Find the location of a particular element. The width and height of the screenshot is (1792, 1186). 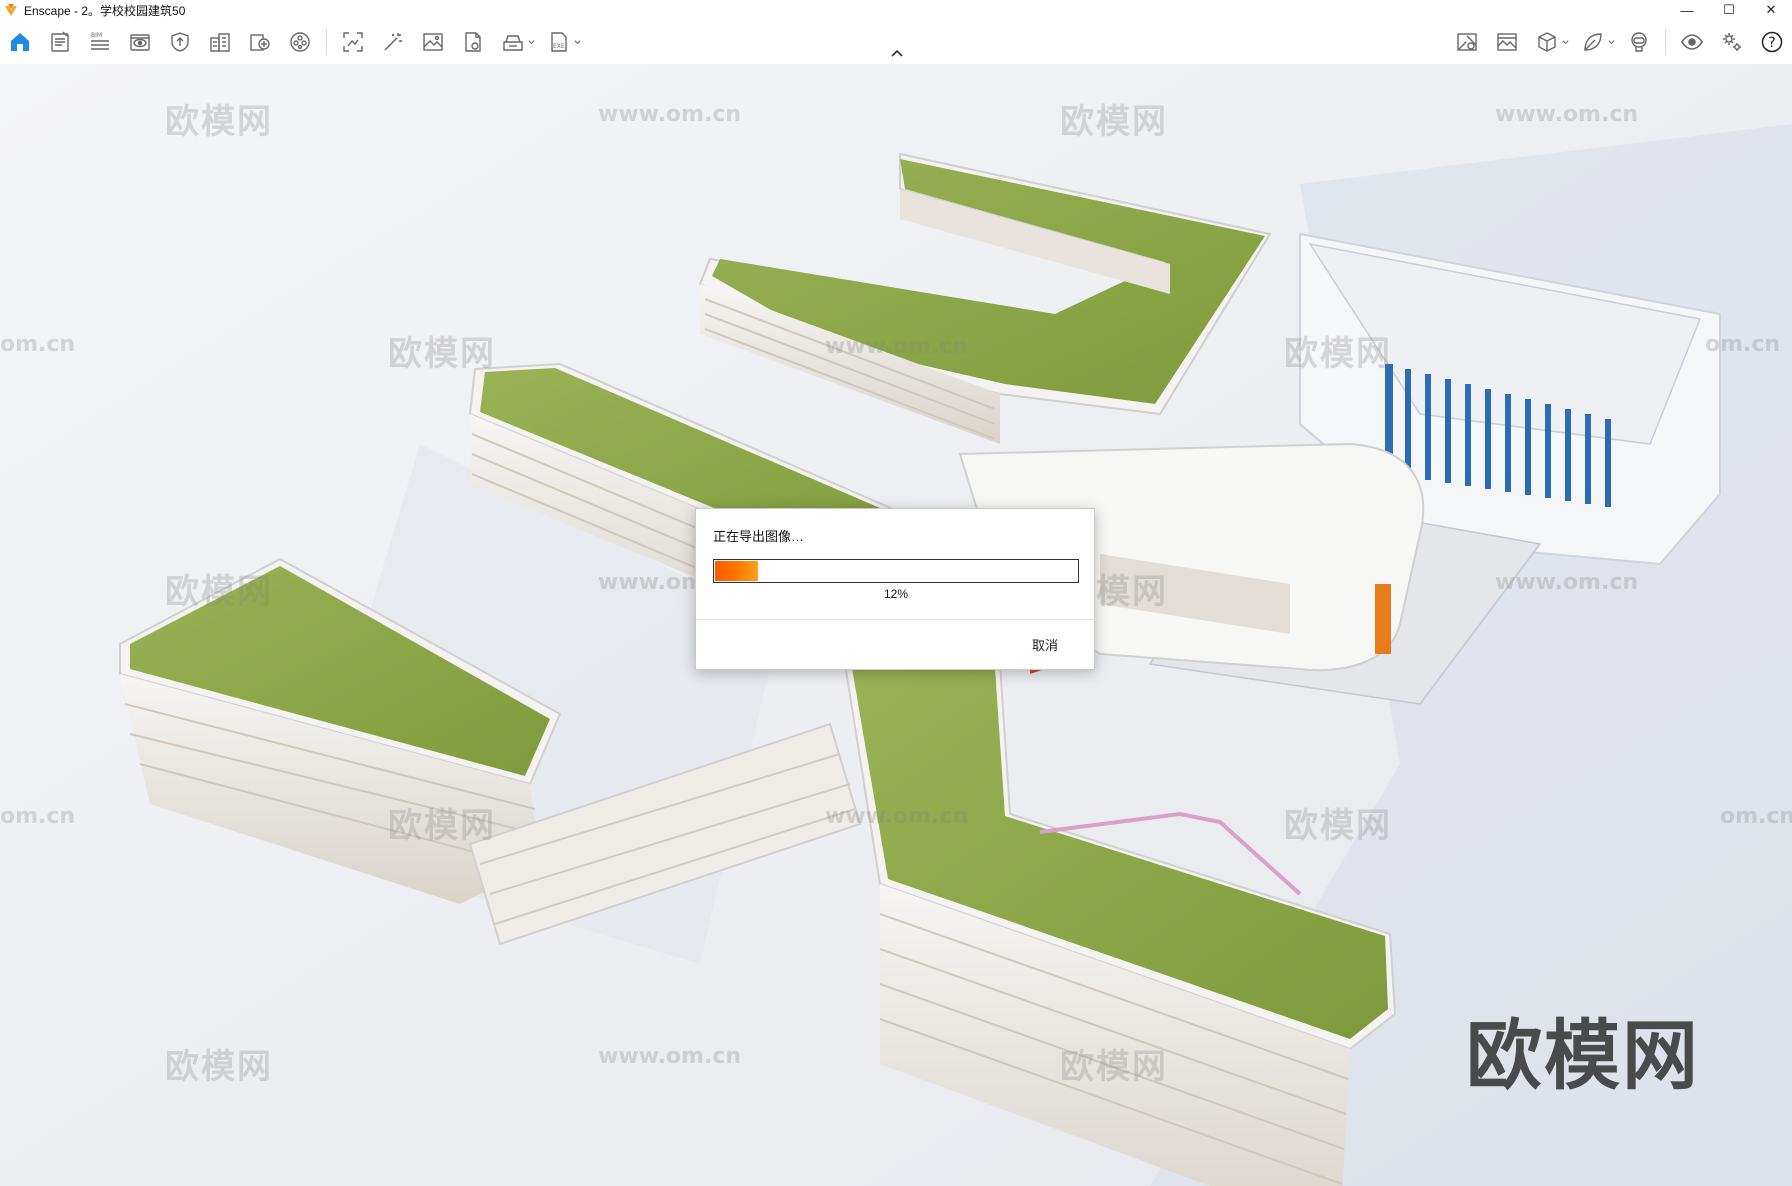

magic-wand-button is located at coordinates (393, 42).